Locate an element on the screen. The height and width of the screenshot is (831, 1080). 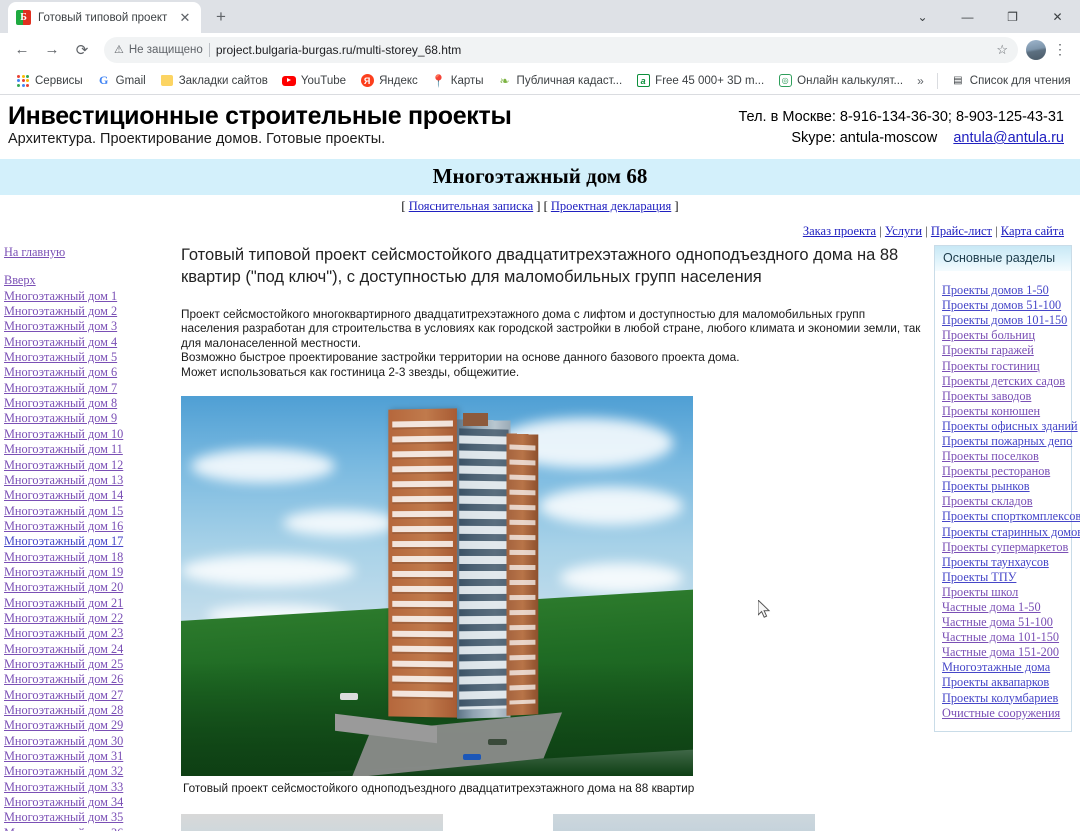
reading-list-button: ▤ Список для чтения is located at coordinates (1011, 81).